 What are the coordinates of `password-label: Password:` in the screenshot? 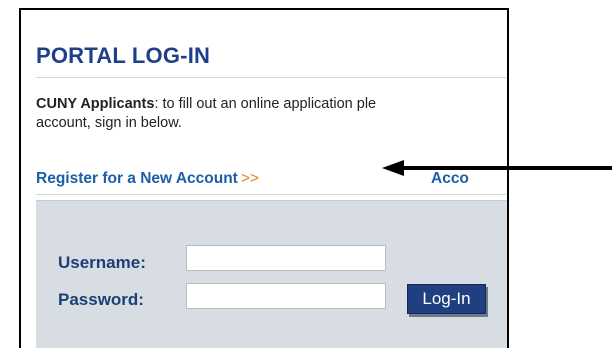 It's located at (101, 299).